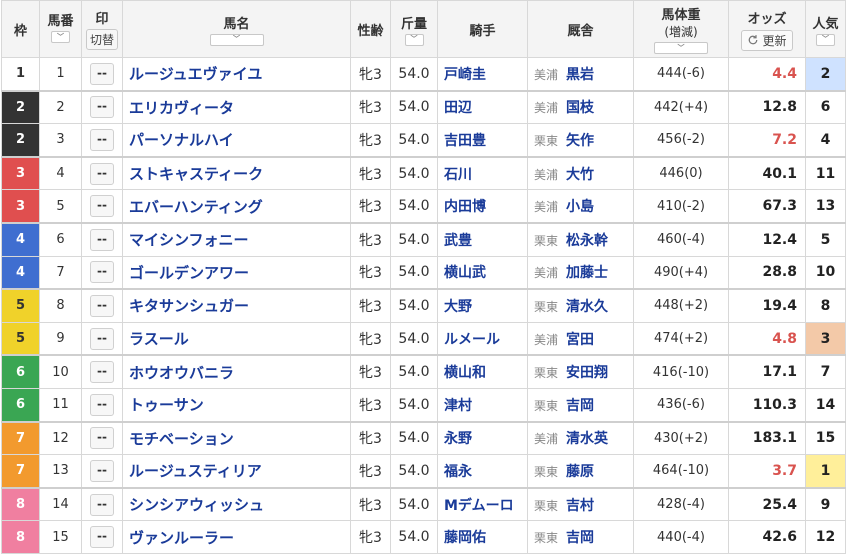  What do you see at coordinates (195, 74) in the screenshot?
I see `horse-name-link: ルージュエヴァイユ` at bounding box center [195, 74].